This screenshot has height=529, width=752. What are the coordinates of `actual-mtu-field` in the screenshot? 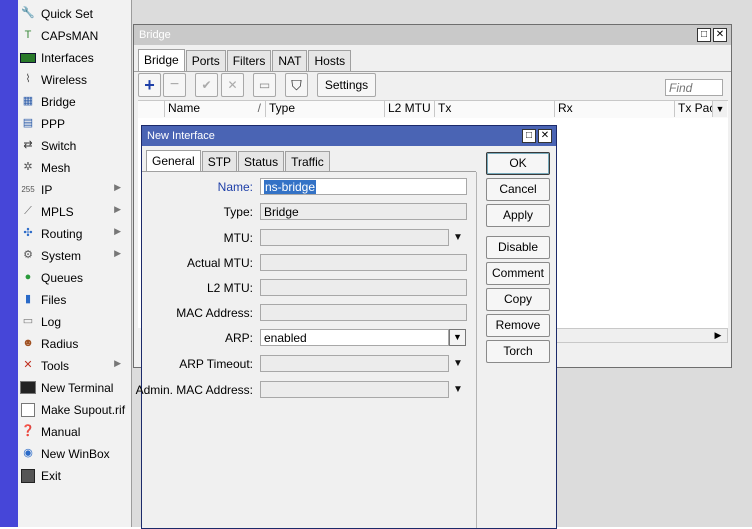 It's located at (363, 262).